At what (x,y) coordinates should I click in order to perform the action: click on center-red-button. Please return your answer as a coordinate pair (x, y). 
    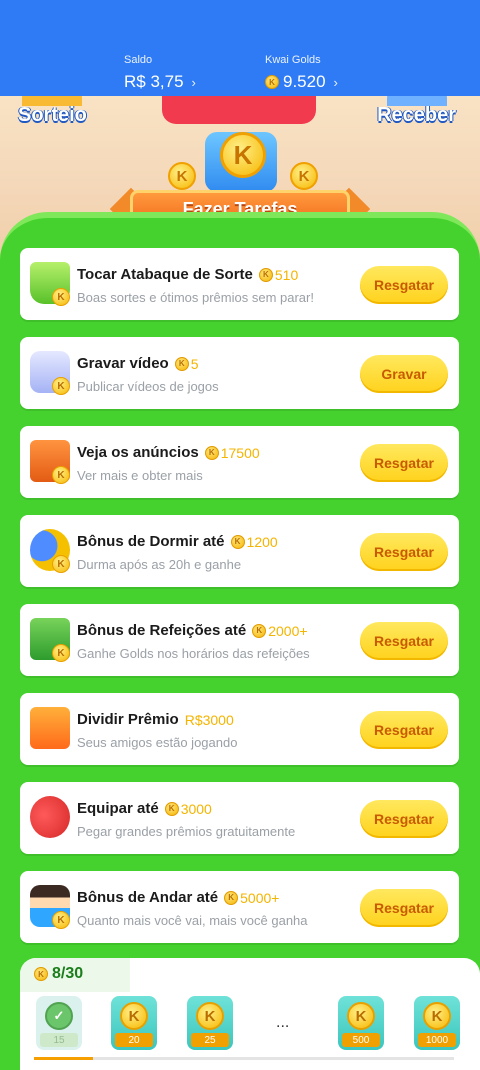
    Looking at the image, I should click on (239, 110).